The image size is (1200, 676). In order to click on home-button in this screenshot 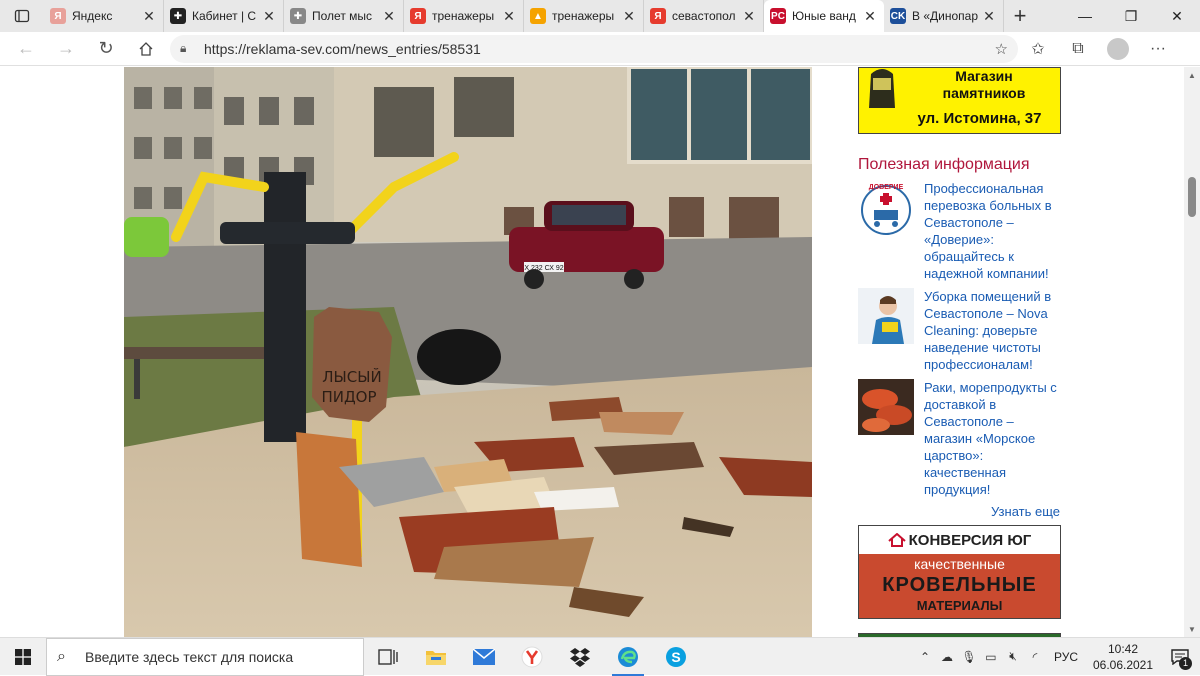, I will do `click(146, 49)`.